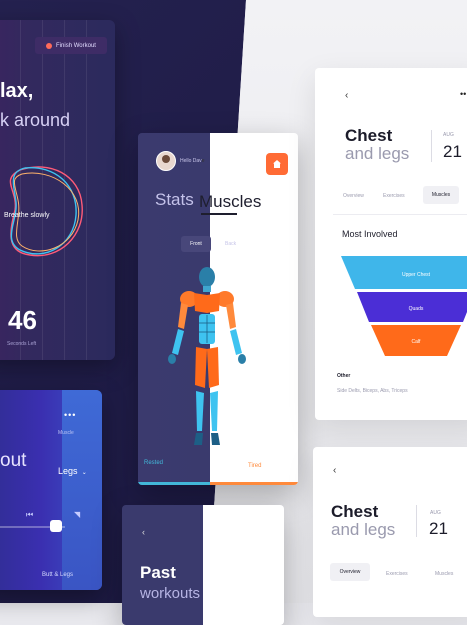  I want to click on past-workouts-card: ‹ Past workouts, so click(203, 565).